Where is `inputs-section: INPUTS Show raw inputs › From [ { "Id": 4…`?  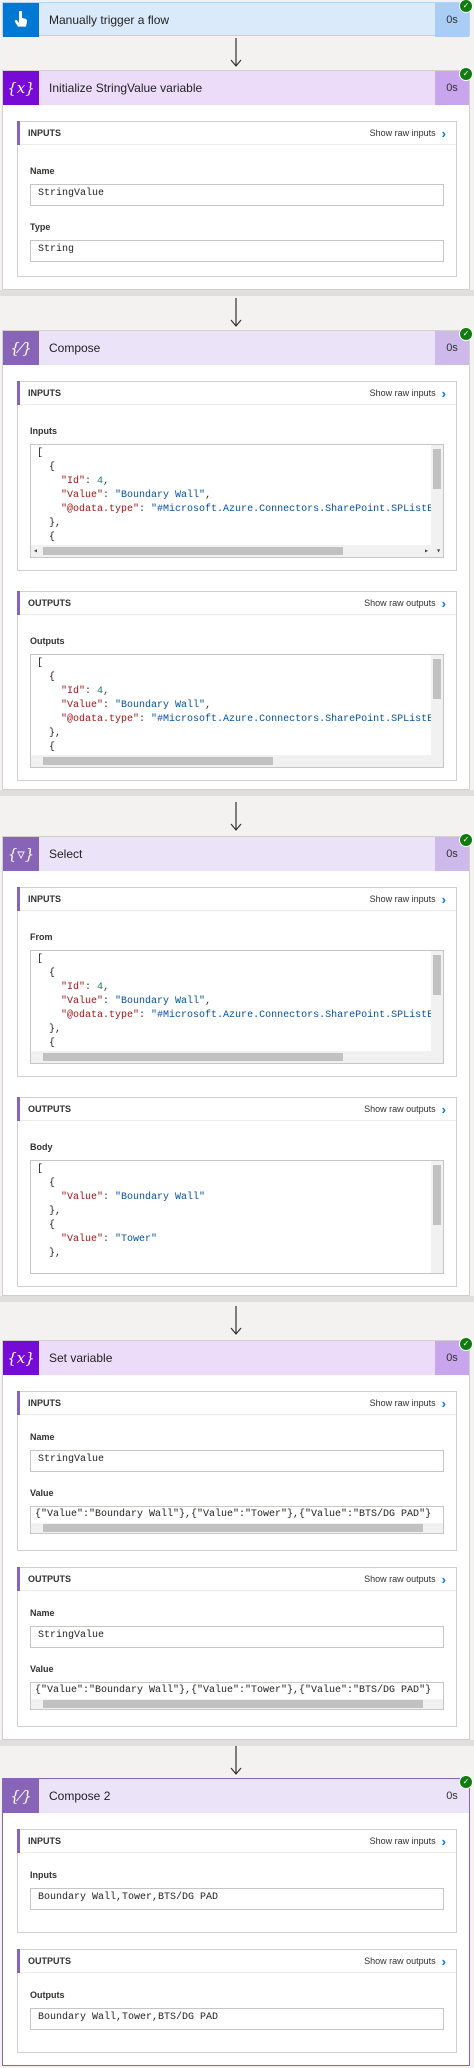
inputs-section: INPUTS Show raw inputs › From [ { "Id": 4… is located at coordinates (237, 982).